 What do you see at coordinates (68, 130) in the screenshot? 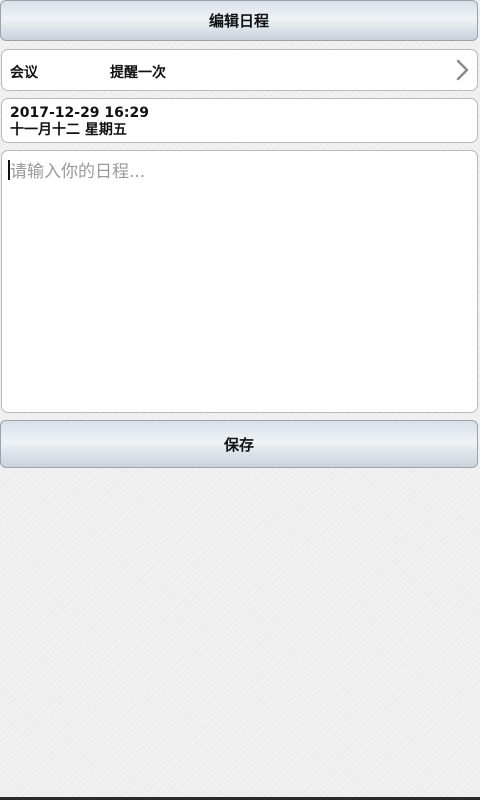
I see `lunar-date-weekday: 十一月十二 星期五` at bounding box center [68, 130].